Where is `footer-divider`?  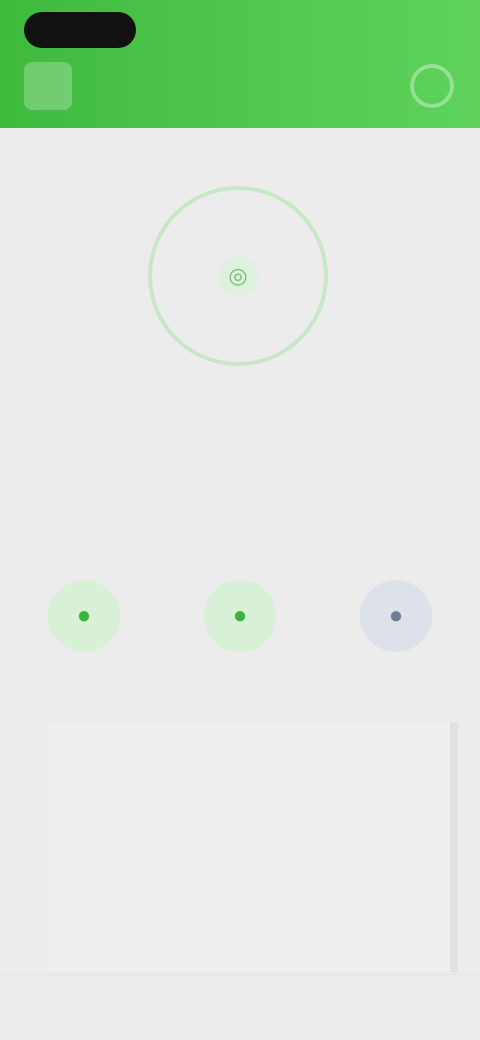
footer-divider is located at coordinates (240, 974).